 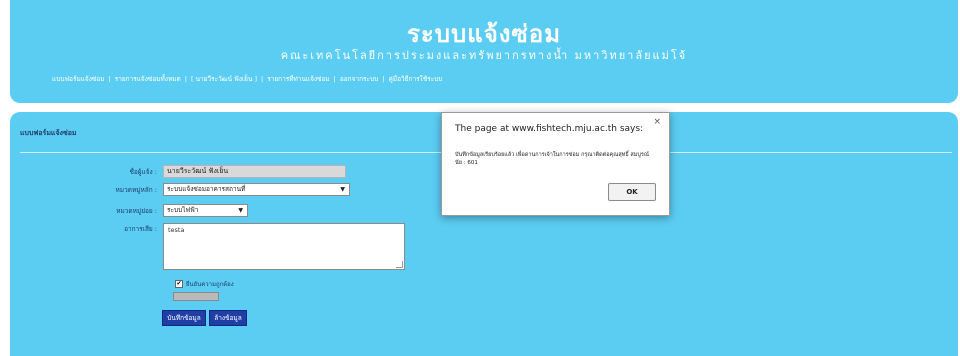 I want to click on nav-link-user-profile: [ นายวีระวัฒน์ ฟังเย็น ], so click(x=224, y=79).